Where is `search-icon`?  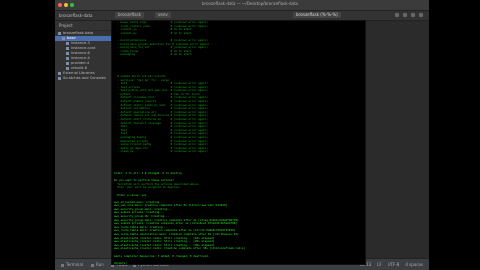
search-icon is located at coordinates (421, 15).